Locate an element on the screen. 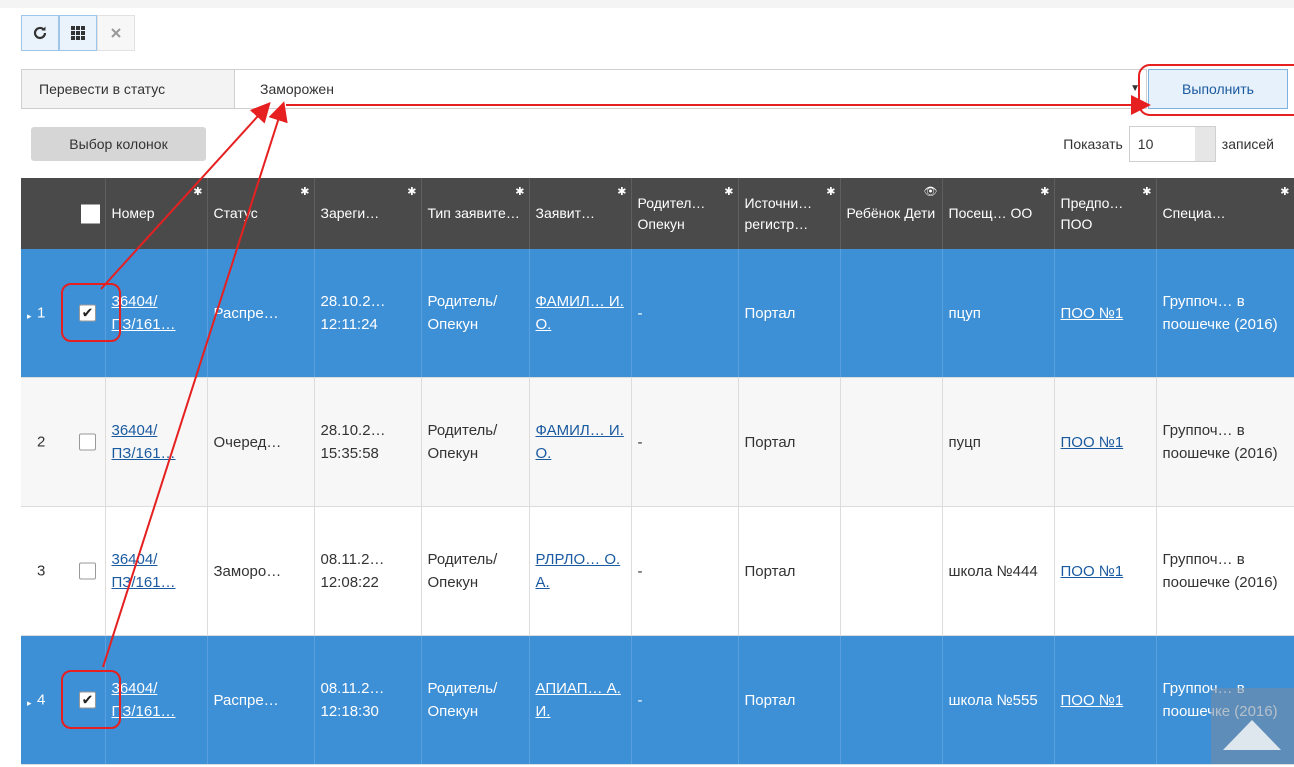  execute-button: Выполнить is located at coordinates (1218, 89).